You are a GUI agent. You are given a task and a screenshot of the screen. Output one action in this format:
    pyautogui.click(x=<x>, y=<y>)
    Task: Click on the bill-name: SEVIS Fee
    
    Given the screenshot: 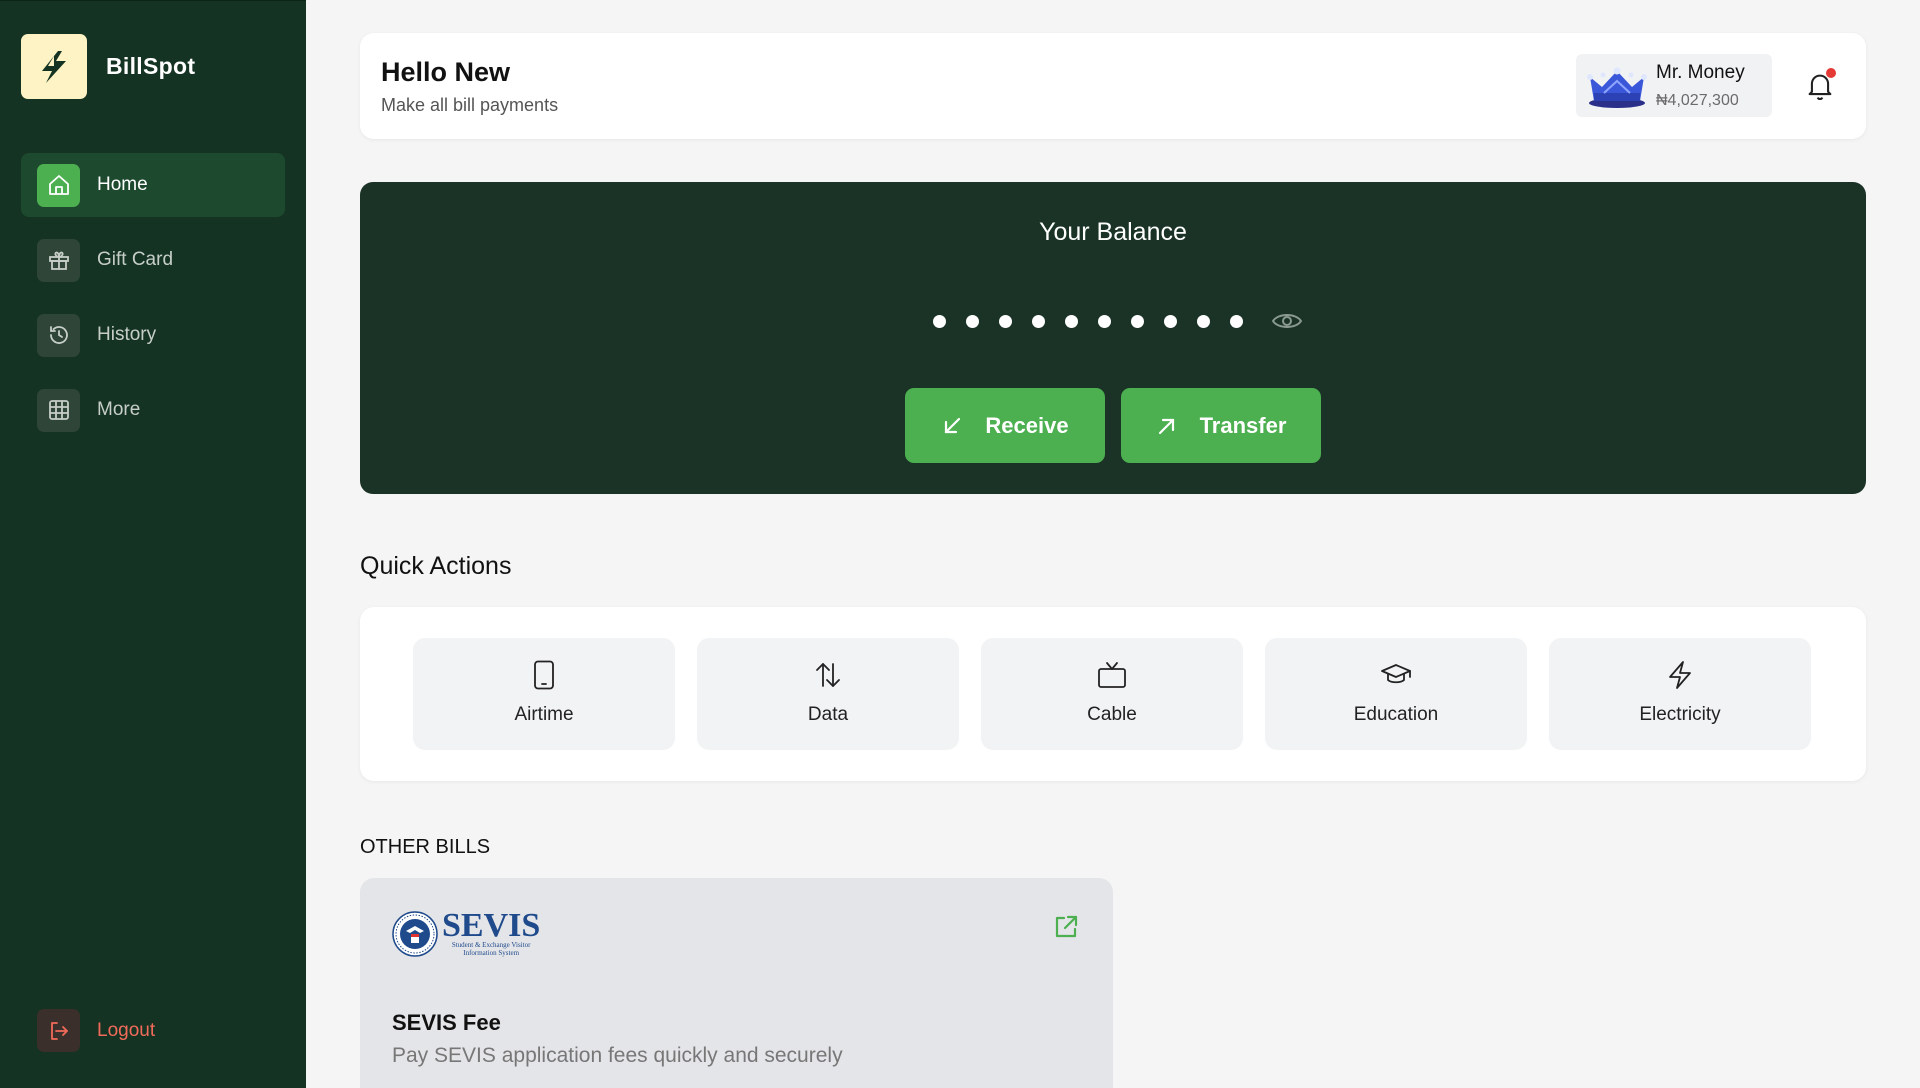 What is the action you would take?
    pyautogui.click(x=446, y=1022)
    